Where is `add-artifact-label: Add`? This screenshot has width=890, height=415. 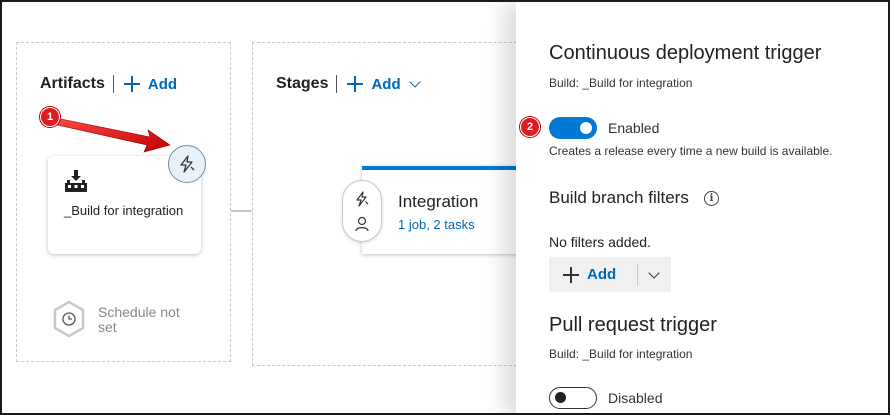
add-artifact-label: Add is located at coordinates (162, 84).